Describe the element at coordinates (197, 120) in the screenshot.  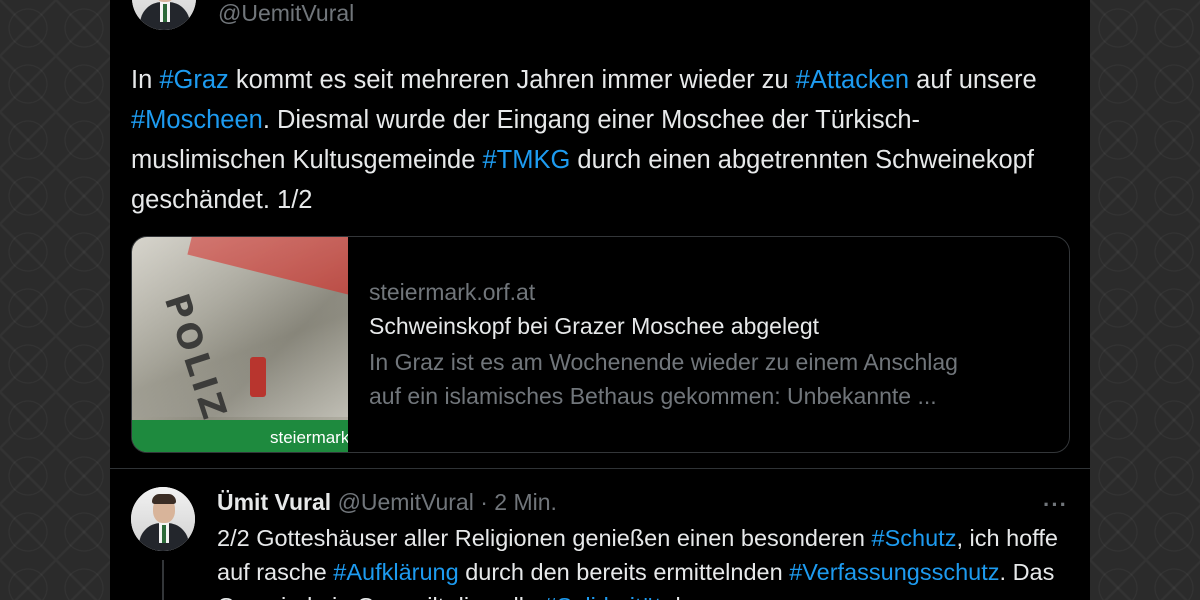
I see `hashtag-link: #Moscheen` at that location.